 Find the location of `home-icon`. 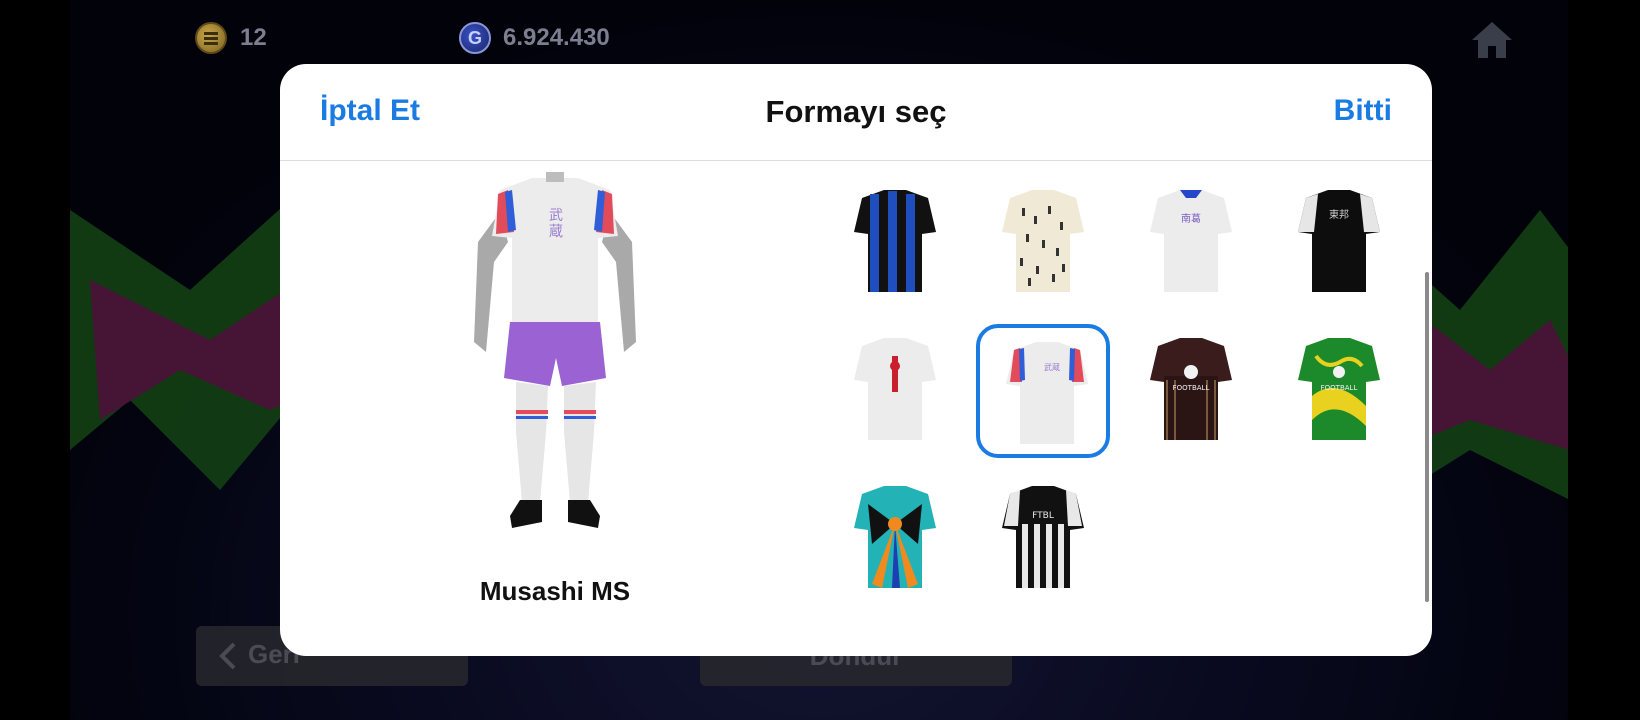

home-icon is located at coordinates (1492, 40).